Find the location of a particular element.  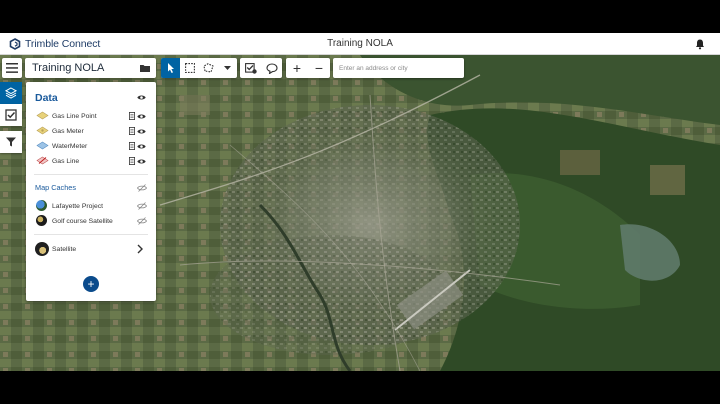

layer-row: Gas Line Point is located at coordinates (91, 116).